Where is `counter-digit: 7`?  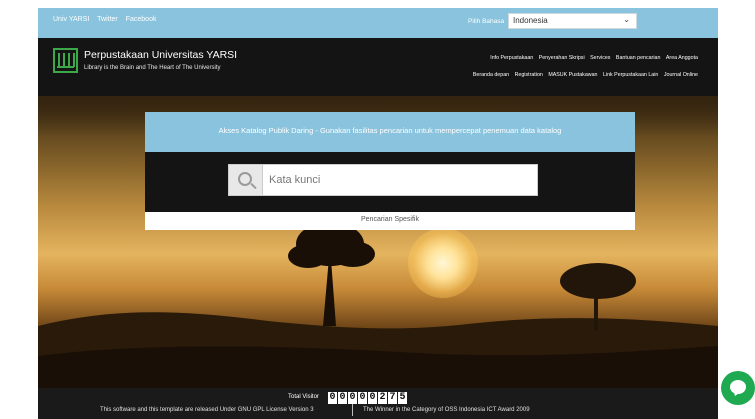 counter-digit: 7 is located at coordinates (392, 398).